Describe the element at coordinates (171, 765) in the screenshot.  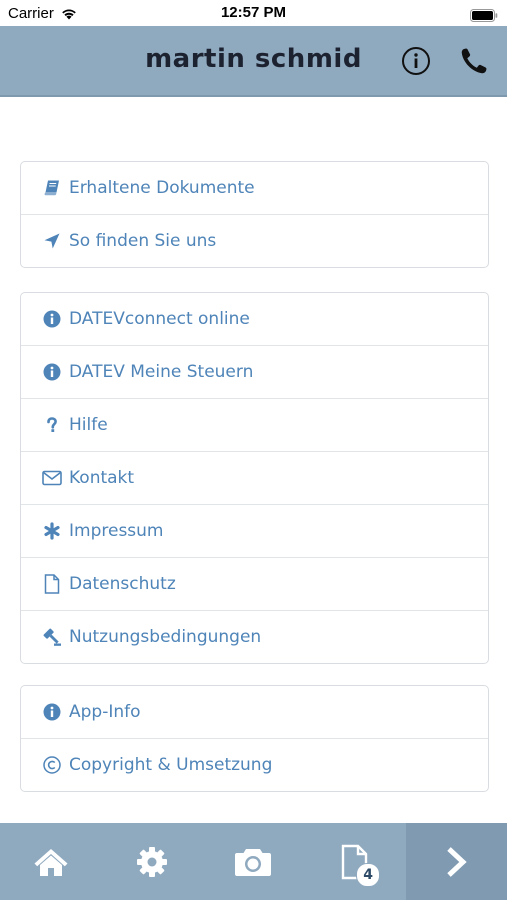
I see `menu-item-label: Copyright & Umsetzung` at that location.